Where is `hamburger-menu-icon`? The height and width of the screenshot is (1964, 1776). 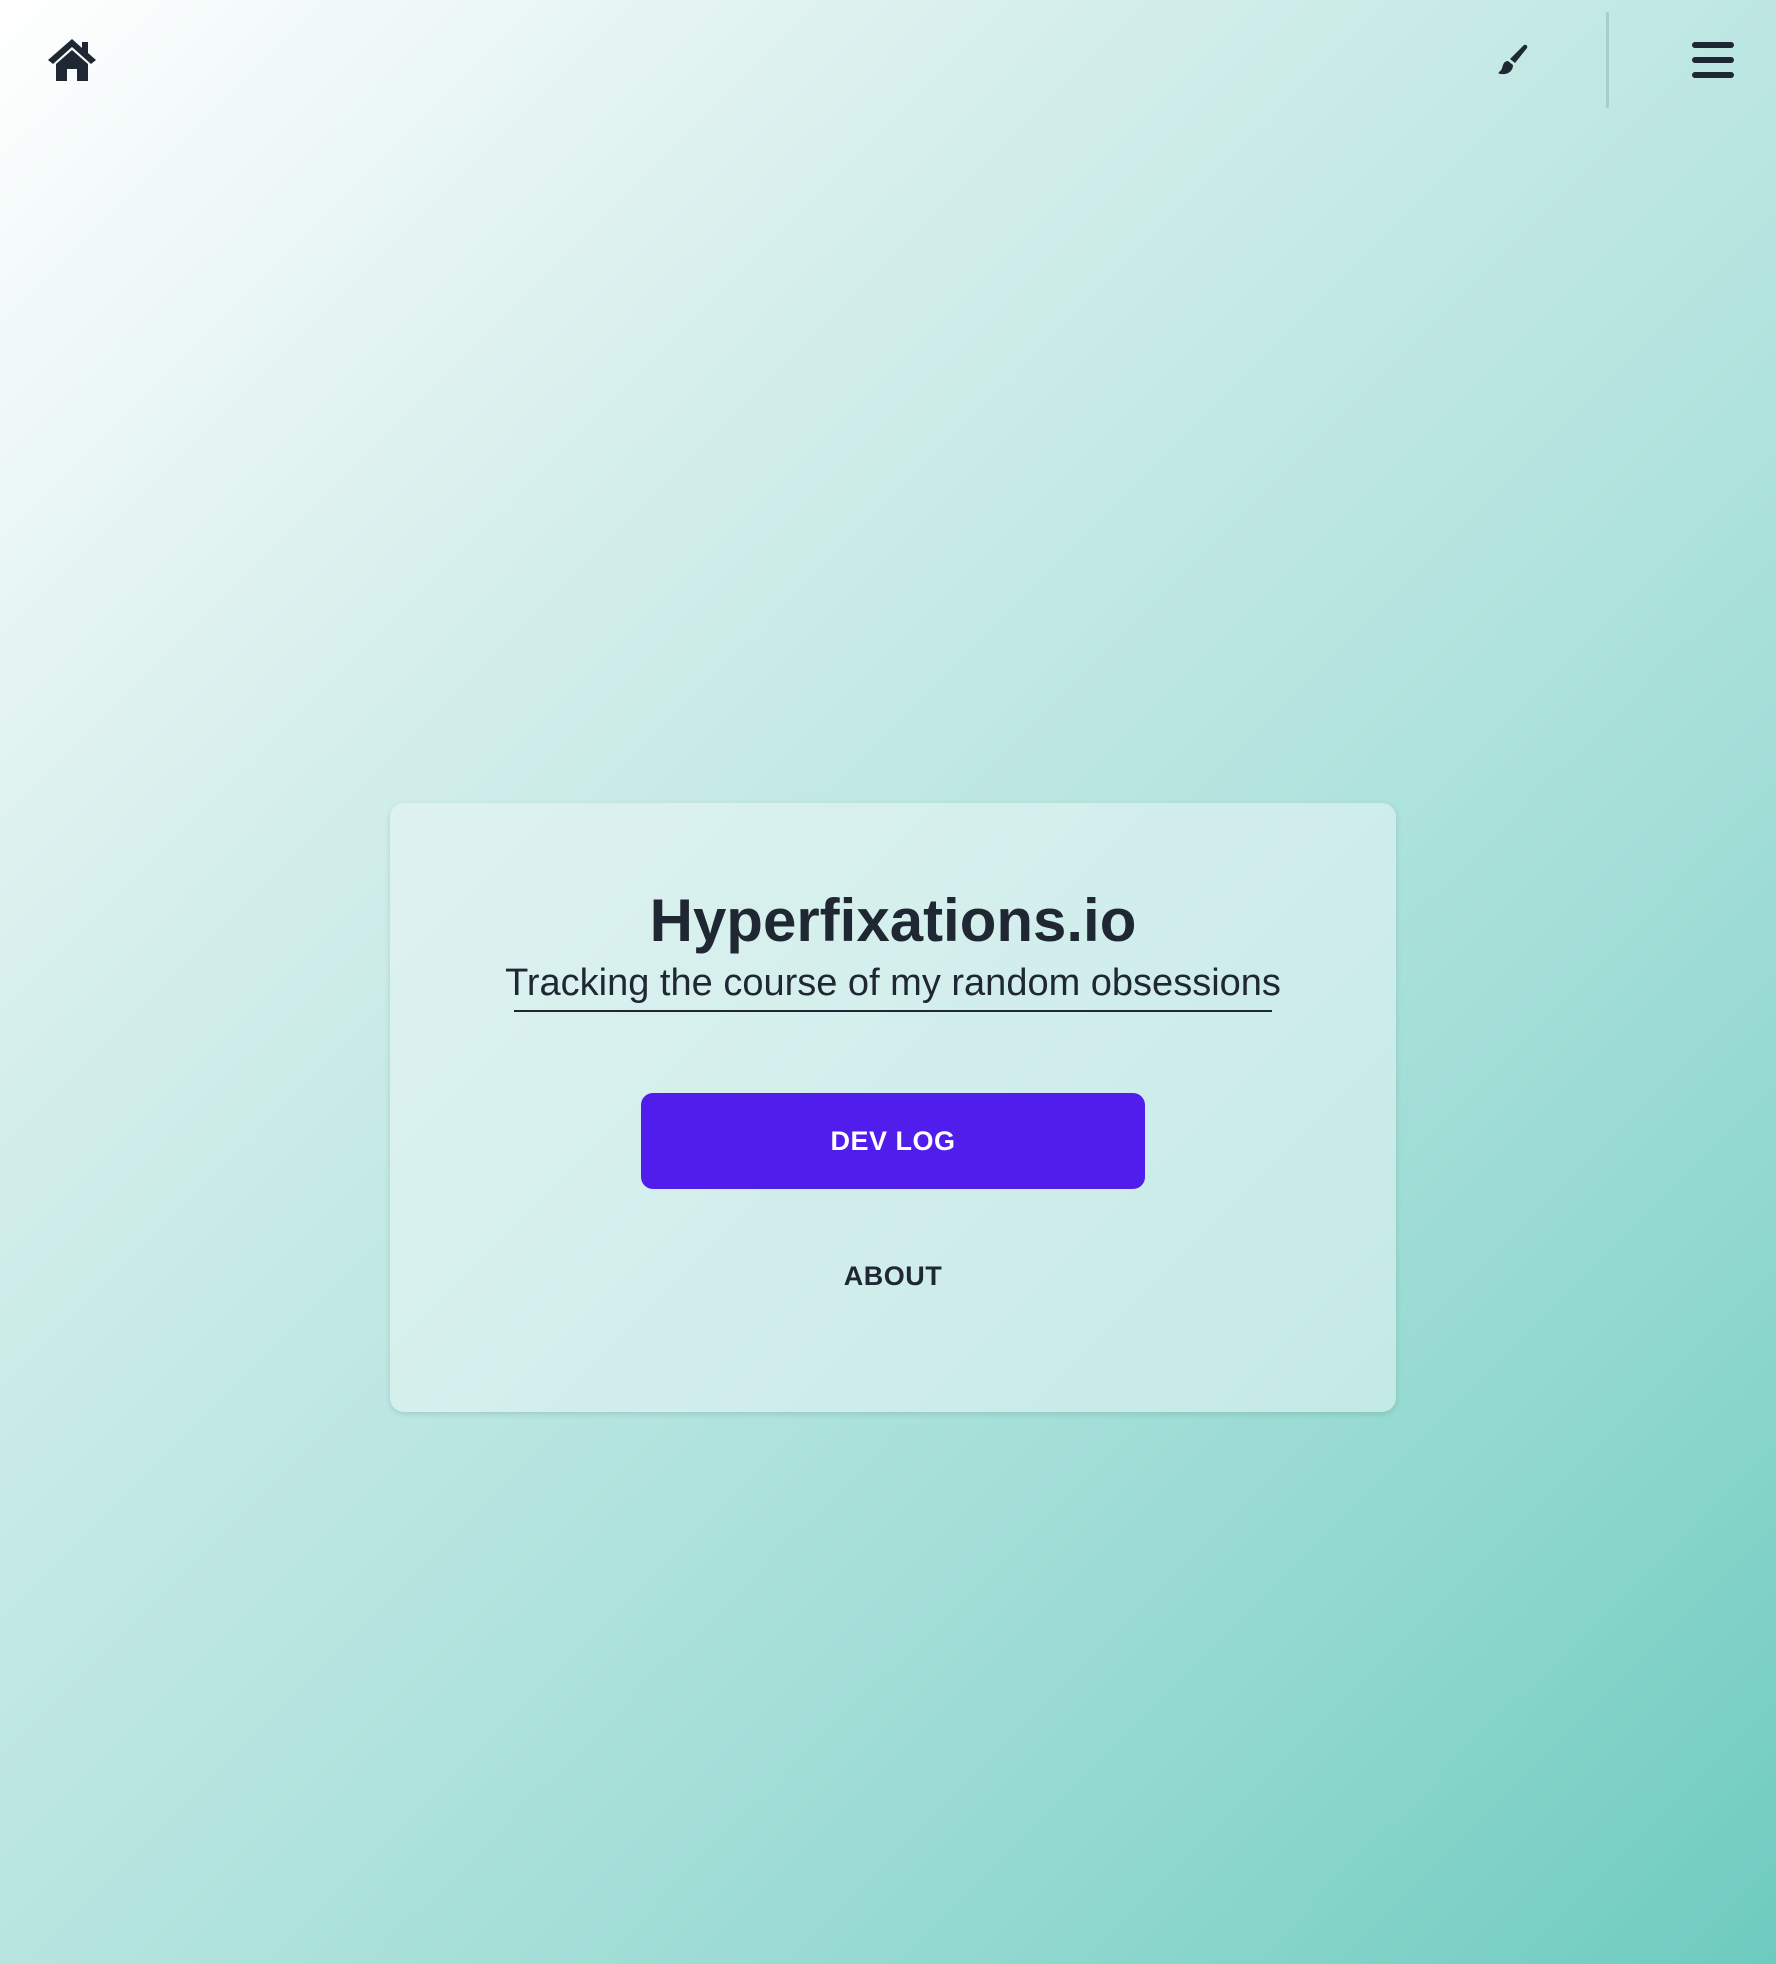 hamburger-menu-icon is located at coordinates (1713, 60).